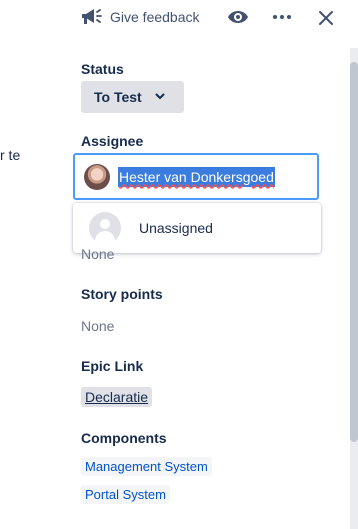 The height and width of the screenshot is (529, 358). I want to click on left-partial-text: r te, so click(10, 155).